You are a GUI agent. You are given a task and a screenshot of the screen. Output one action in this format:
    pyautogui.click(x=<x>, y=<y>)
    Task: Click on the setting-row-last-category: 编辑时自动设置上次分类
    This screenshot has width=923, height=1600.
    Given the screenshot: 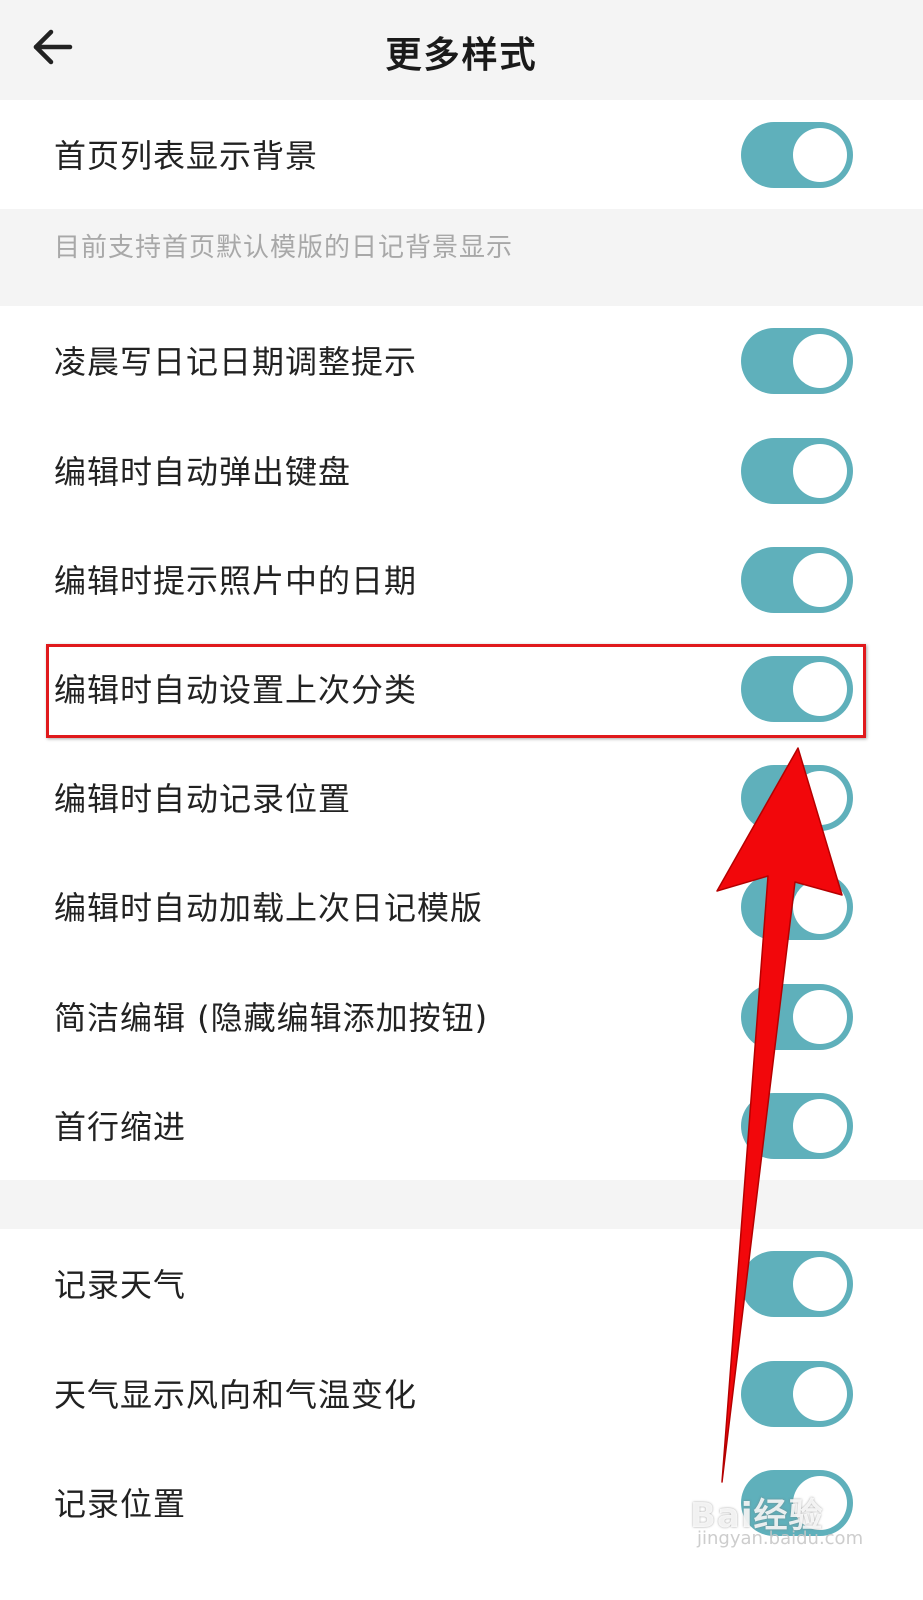 What is the action you would take?
    pyautogui.click(x=461, y=688)
    